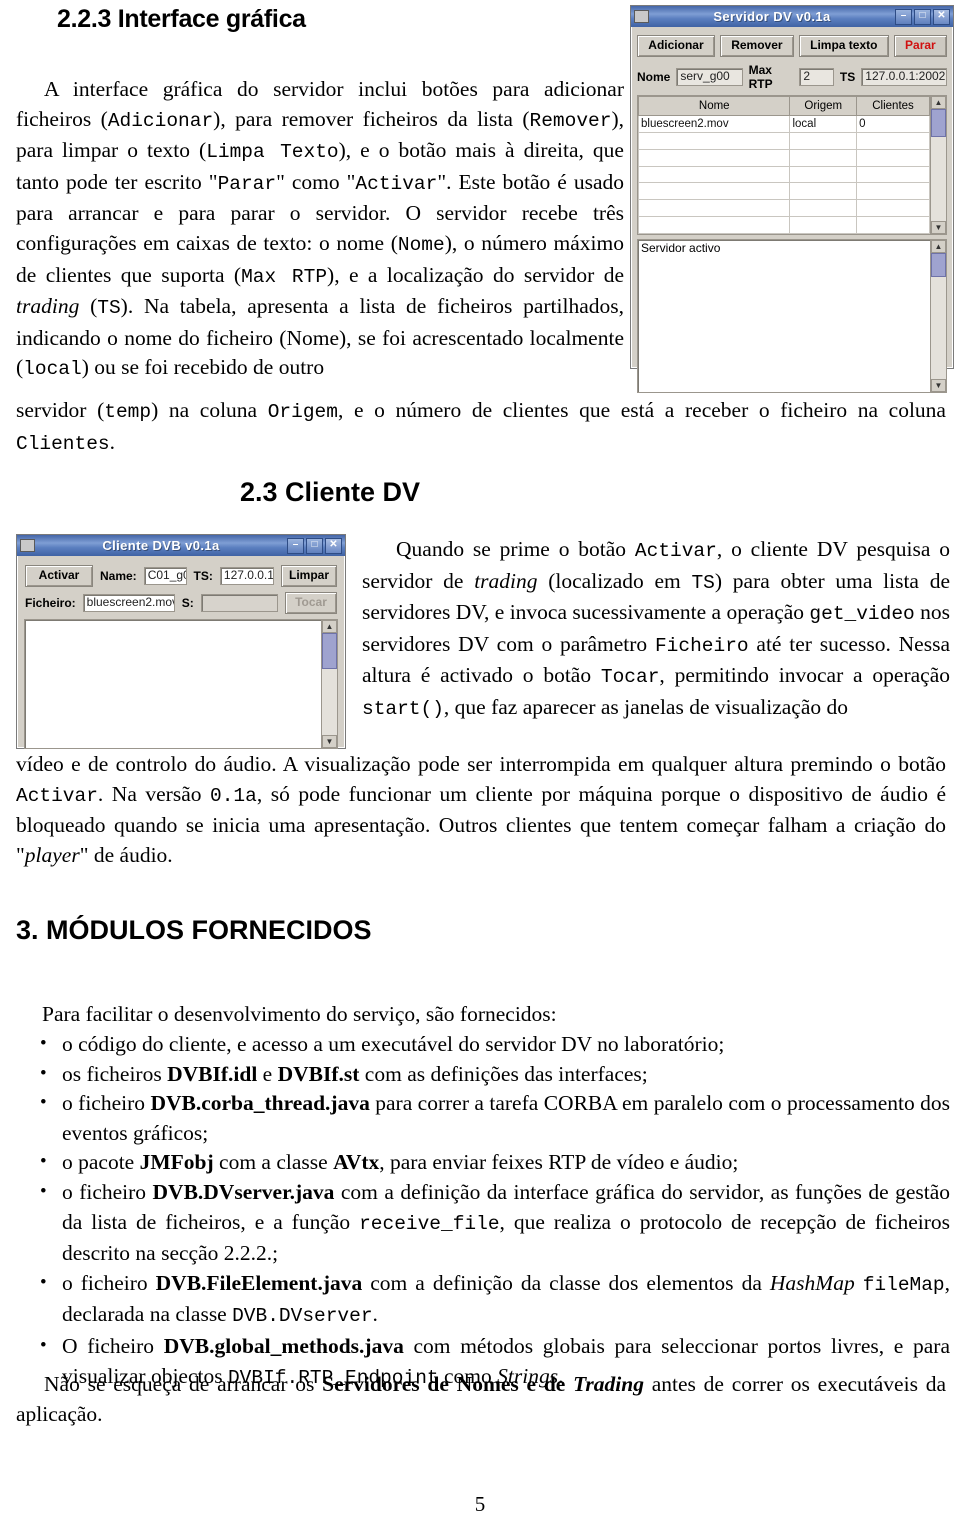 This screenshot has width=960, height=1537. I want to click on code-origem: Origem, so click(302, 412).